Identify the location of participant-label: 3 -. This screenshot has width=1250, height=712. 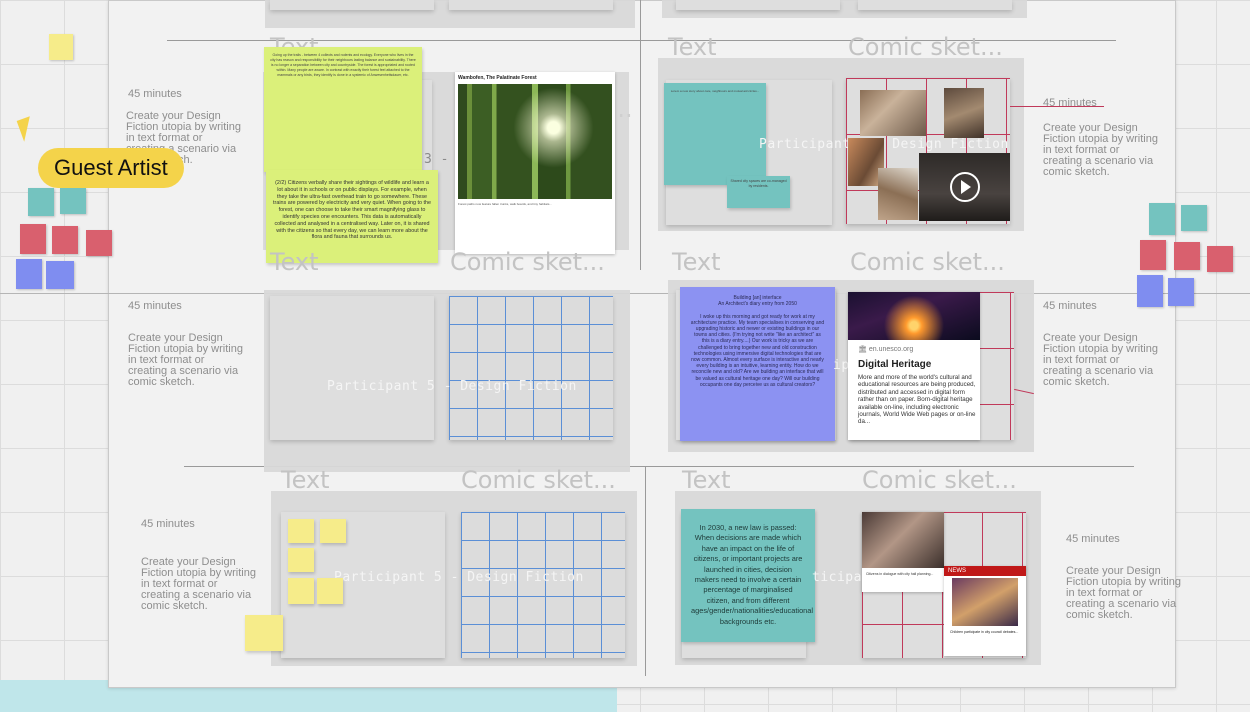
(436, 159).